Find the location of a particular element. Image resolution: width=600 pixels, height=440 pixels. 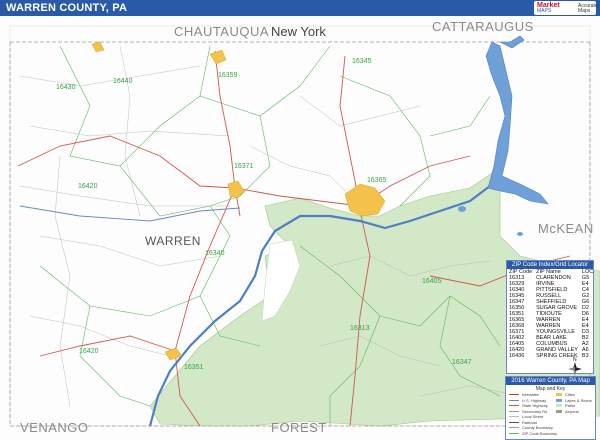

legend-item: Interstate is located at coordinates (524, 394).